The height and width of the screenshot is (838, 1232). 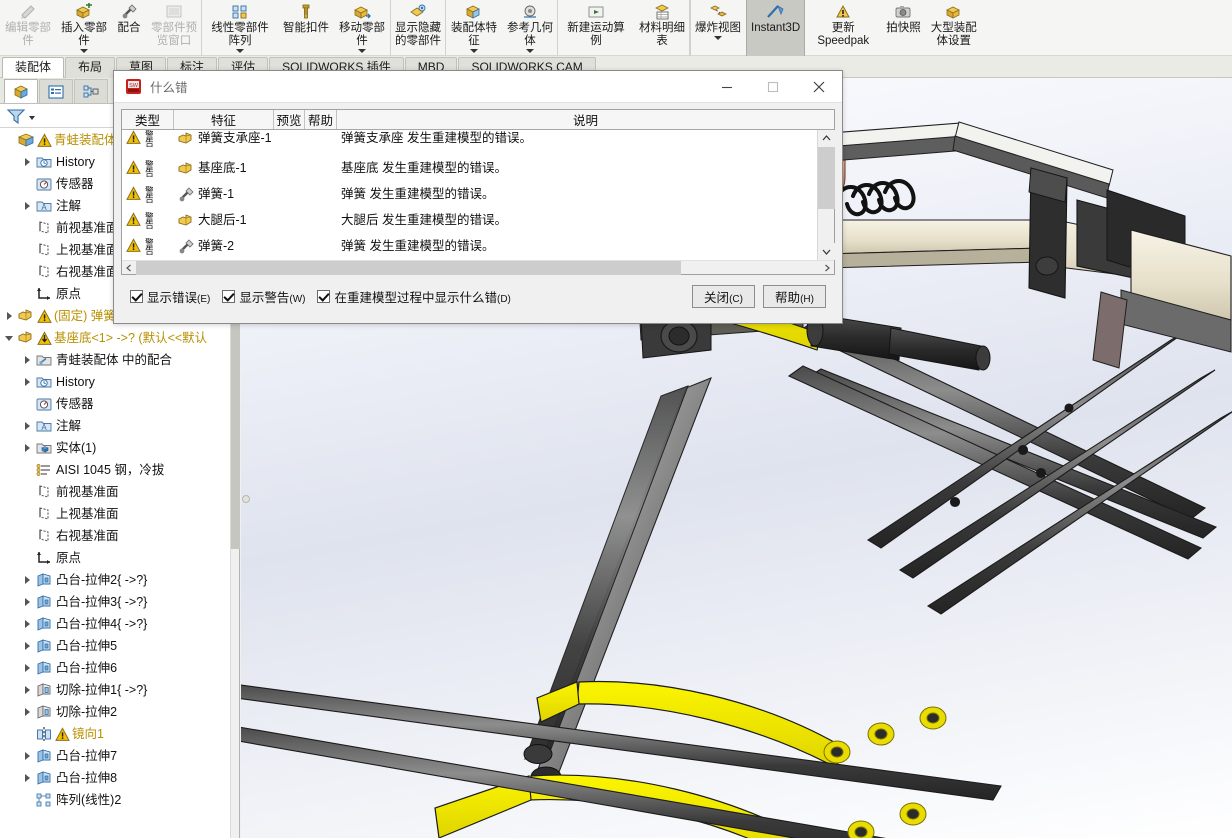 What do you see at coordinates (478, 87) in the screenshot?
I see `dialog-titlebar: SW 什么错` at bounding box center [478, 87].